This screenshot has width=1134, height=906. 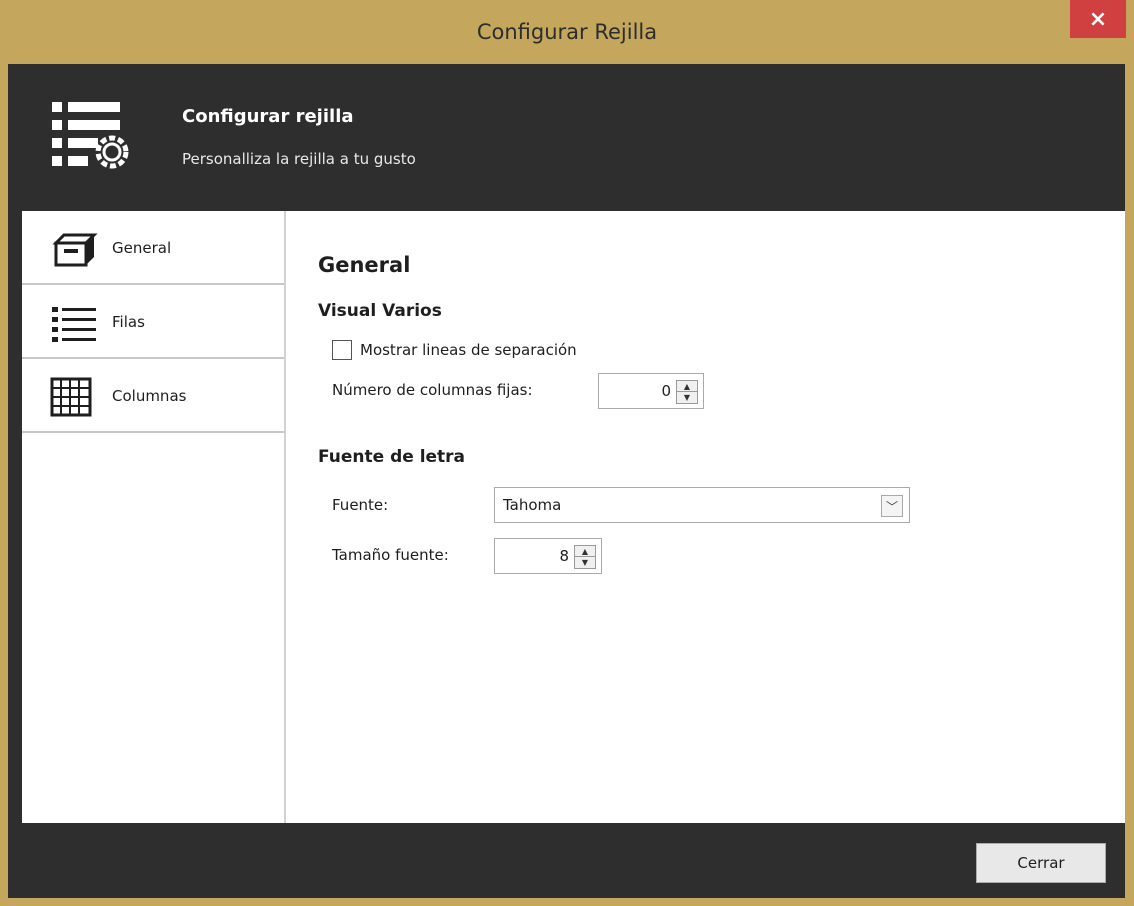 What do you see at coordinates (342, 350) in the screenshot?
I see `separator-lines-checkbox` at bounding box center [342, 350].